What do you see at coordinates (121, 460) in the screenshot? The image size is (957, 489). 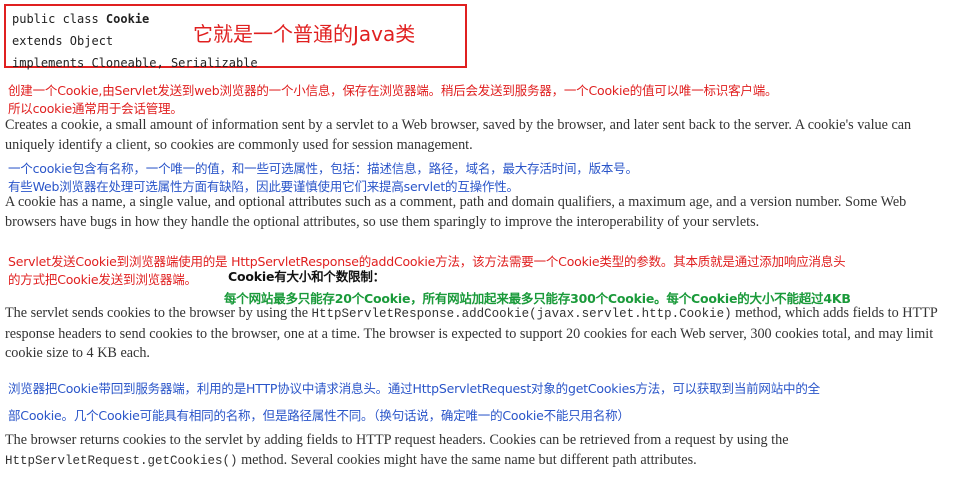 I see `code-get-cookies: HttpServletRequest.getCookies()` at bounding box center [121, 460].